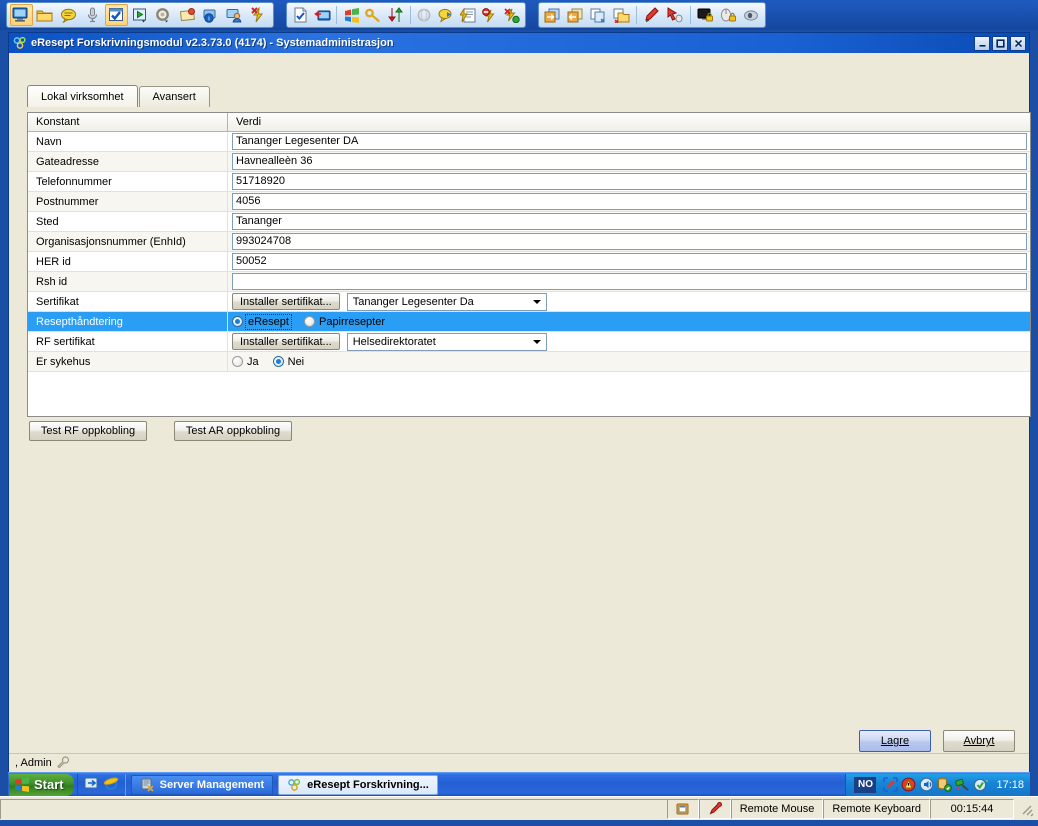 The height and width of the screenshot is (826, 1038). What do you see at coordinates (629, 261) in the screenshot?
I see `her-id-input: 50052` at bounding box center [629, 261].